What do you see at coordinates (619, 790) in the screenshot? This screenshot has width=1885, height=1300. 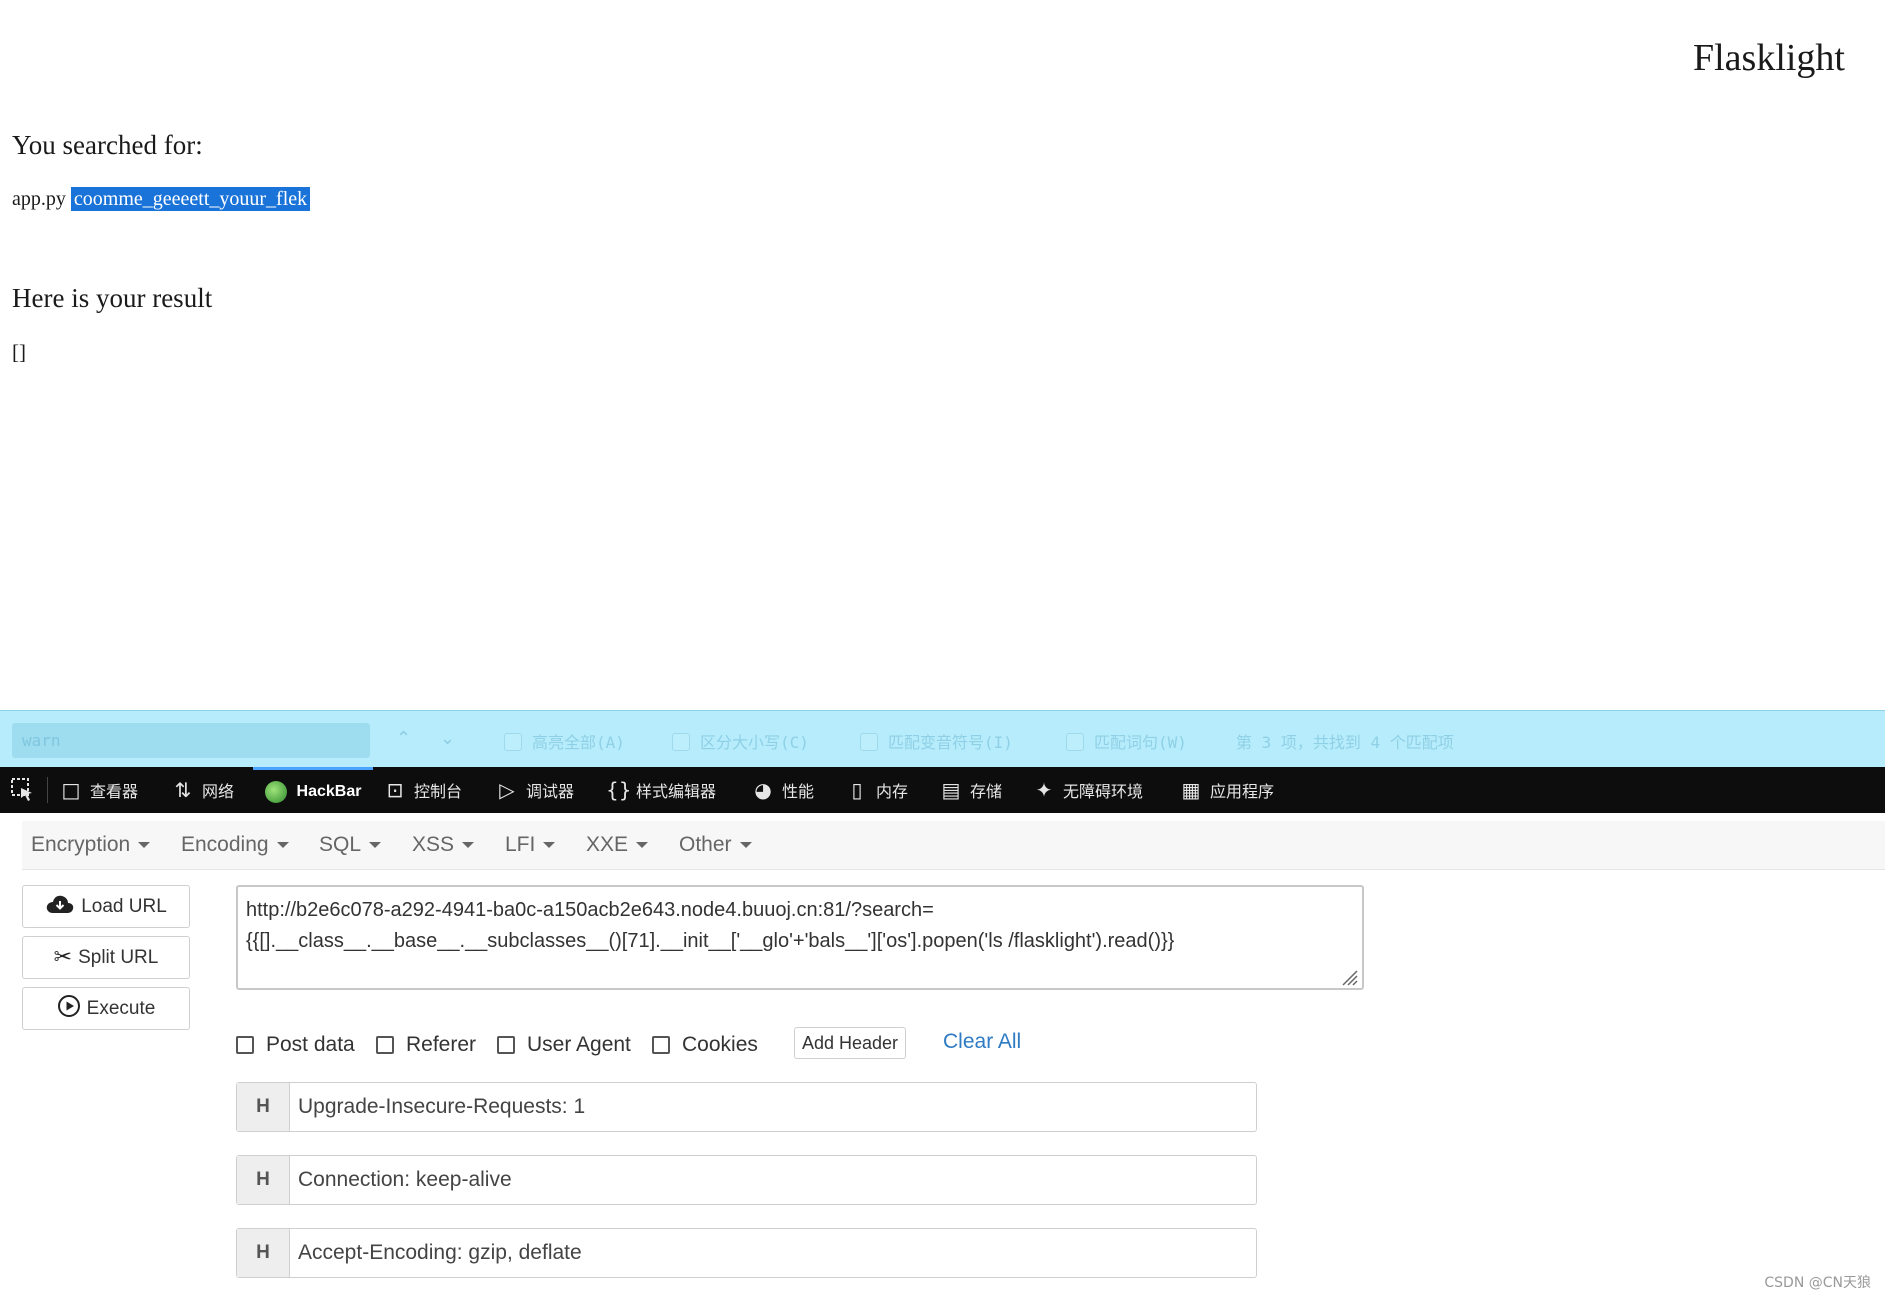 I see `style-editor-icon: {}` at bounding box center [619, 790].